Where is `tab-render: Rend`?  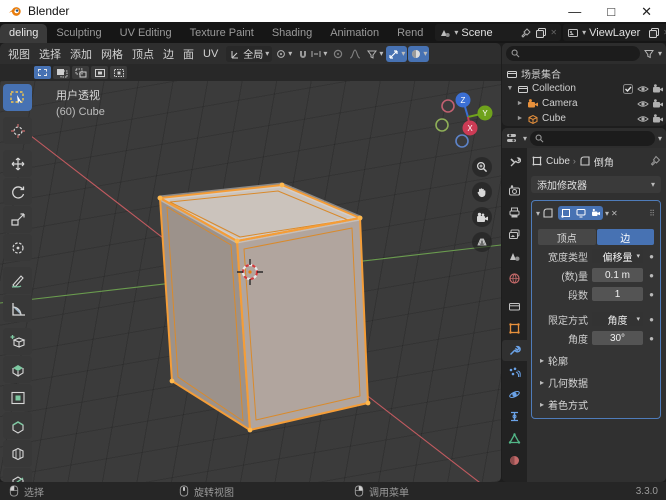 tab-render: Rend is located at coordinates (410, 33).